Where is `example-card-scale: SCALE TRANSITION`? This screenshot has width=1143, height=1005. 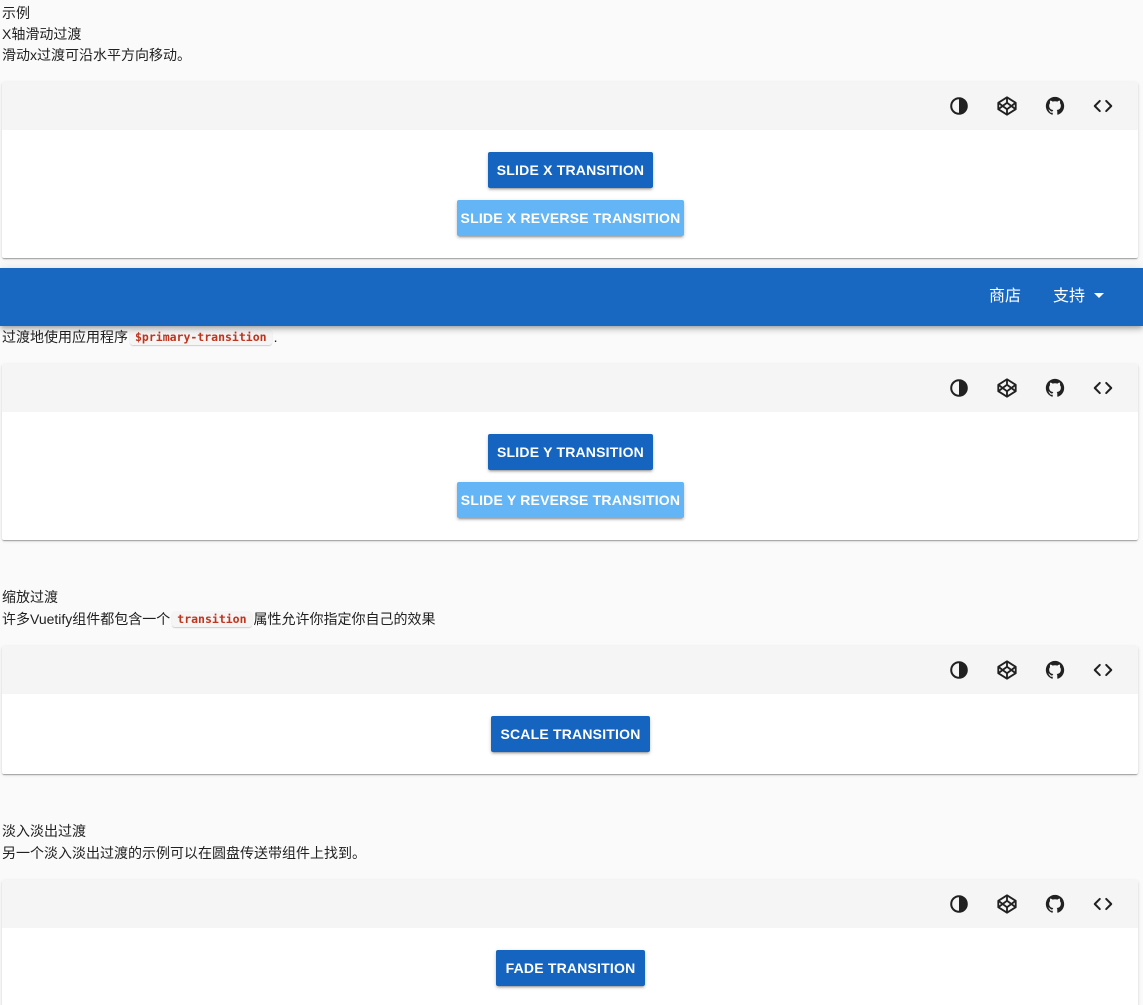 example-card-scale: SCALE TRANSITION is located at coordinates (570, 710).